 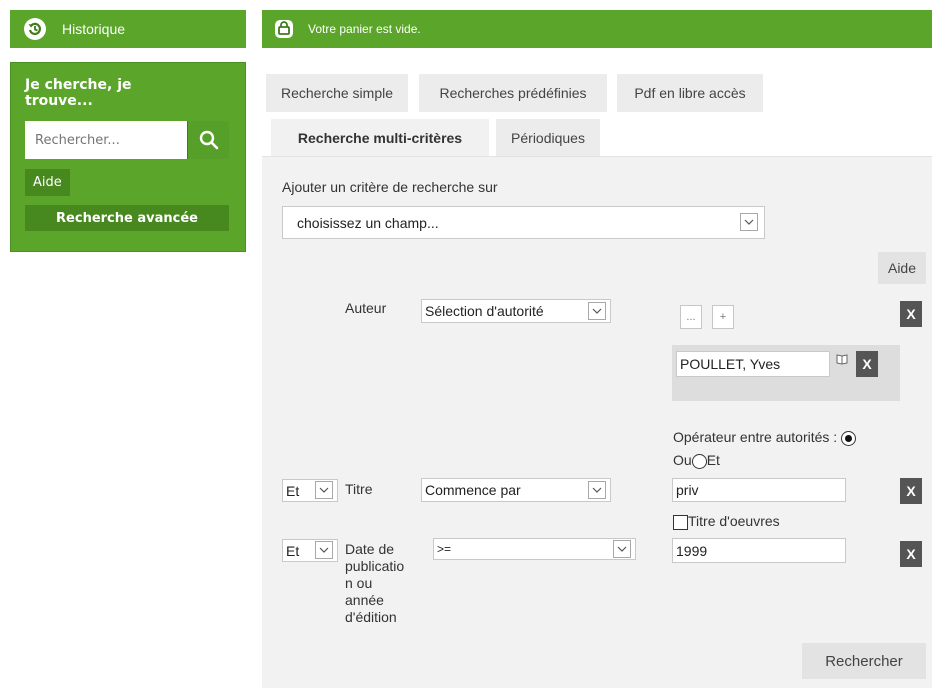 I want to click on date-operator-select: Et, so click(x=310, y=550).